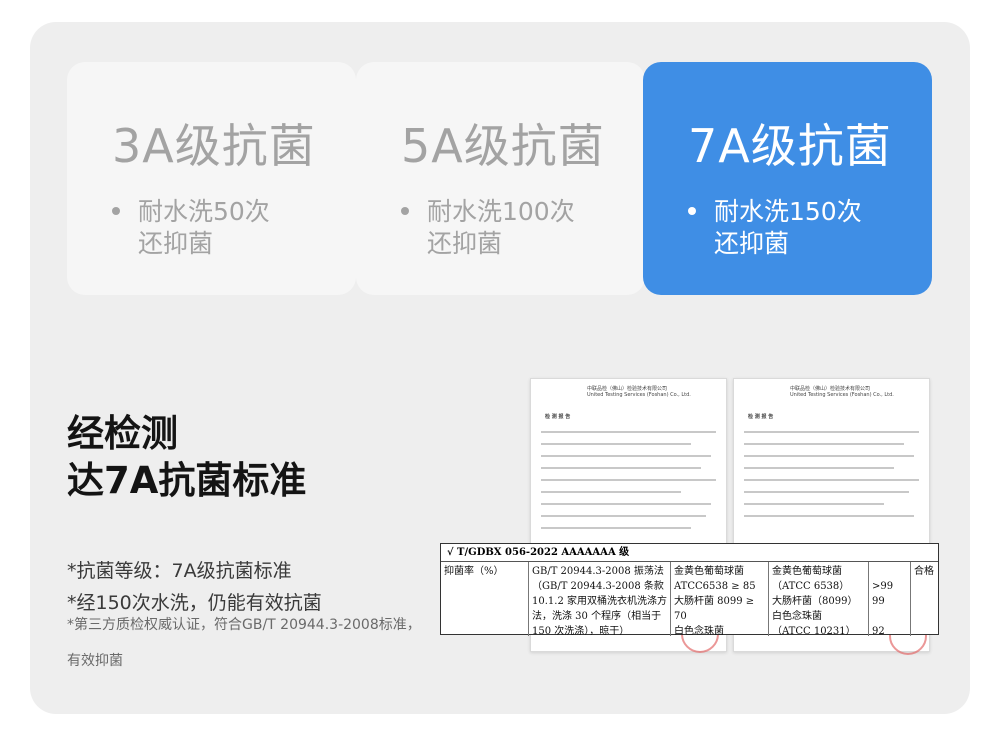  Describe the element at coordinates (924, 571) in the screenshot. I see `zoom-col-verdict: 合格` at that location.